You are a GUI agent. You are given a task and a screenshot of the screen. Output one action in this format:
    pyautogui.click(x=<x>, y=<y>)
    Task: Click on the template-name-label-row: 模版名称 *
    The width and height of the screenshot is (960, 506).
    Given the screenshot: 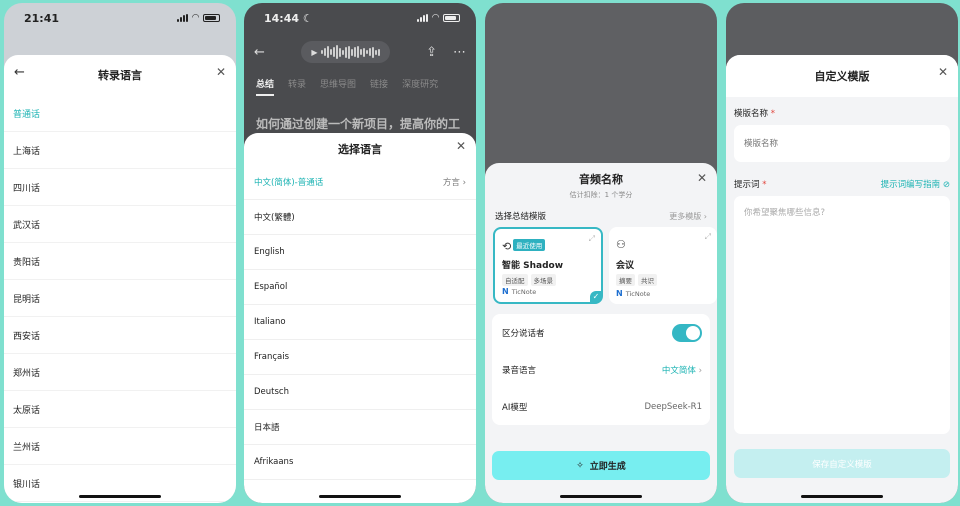 What is the action you would take?
    pyautogui.click(x=842, y=111)
    